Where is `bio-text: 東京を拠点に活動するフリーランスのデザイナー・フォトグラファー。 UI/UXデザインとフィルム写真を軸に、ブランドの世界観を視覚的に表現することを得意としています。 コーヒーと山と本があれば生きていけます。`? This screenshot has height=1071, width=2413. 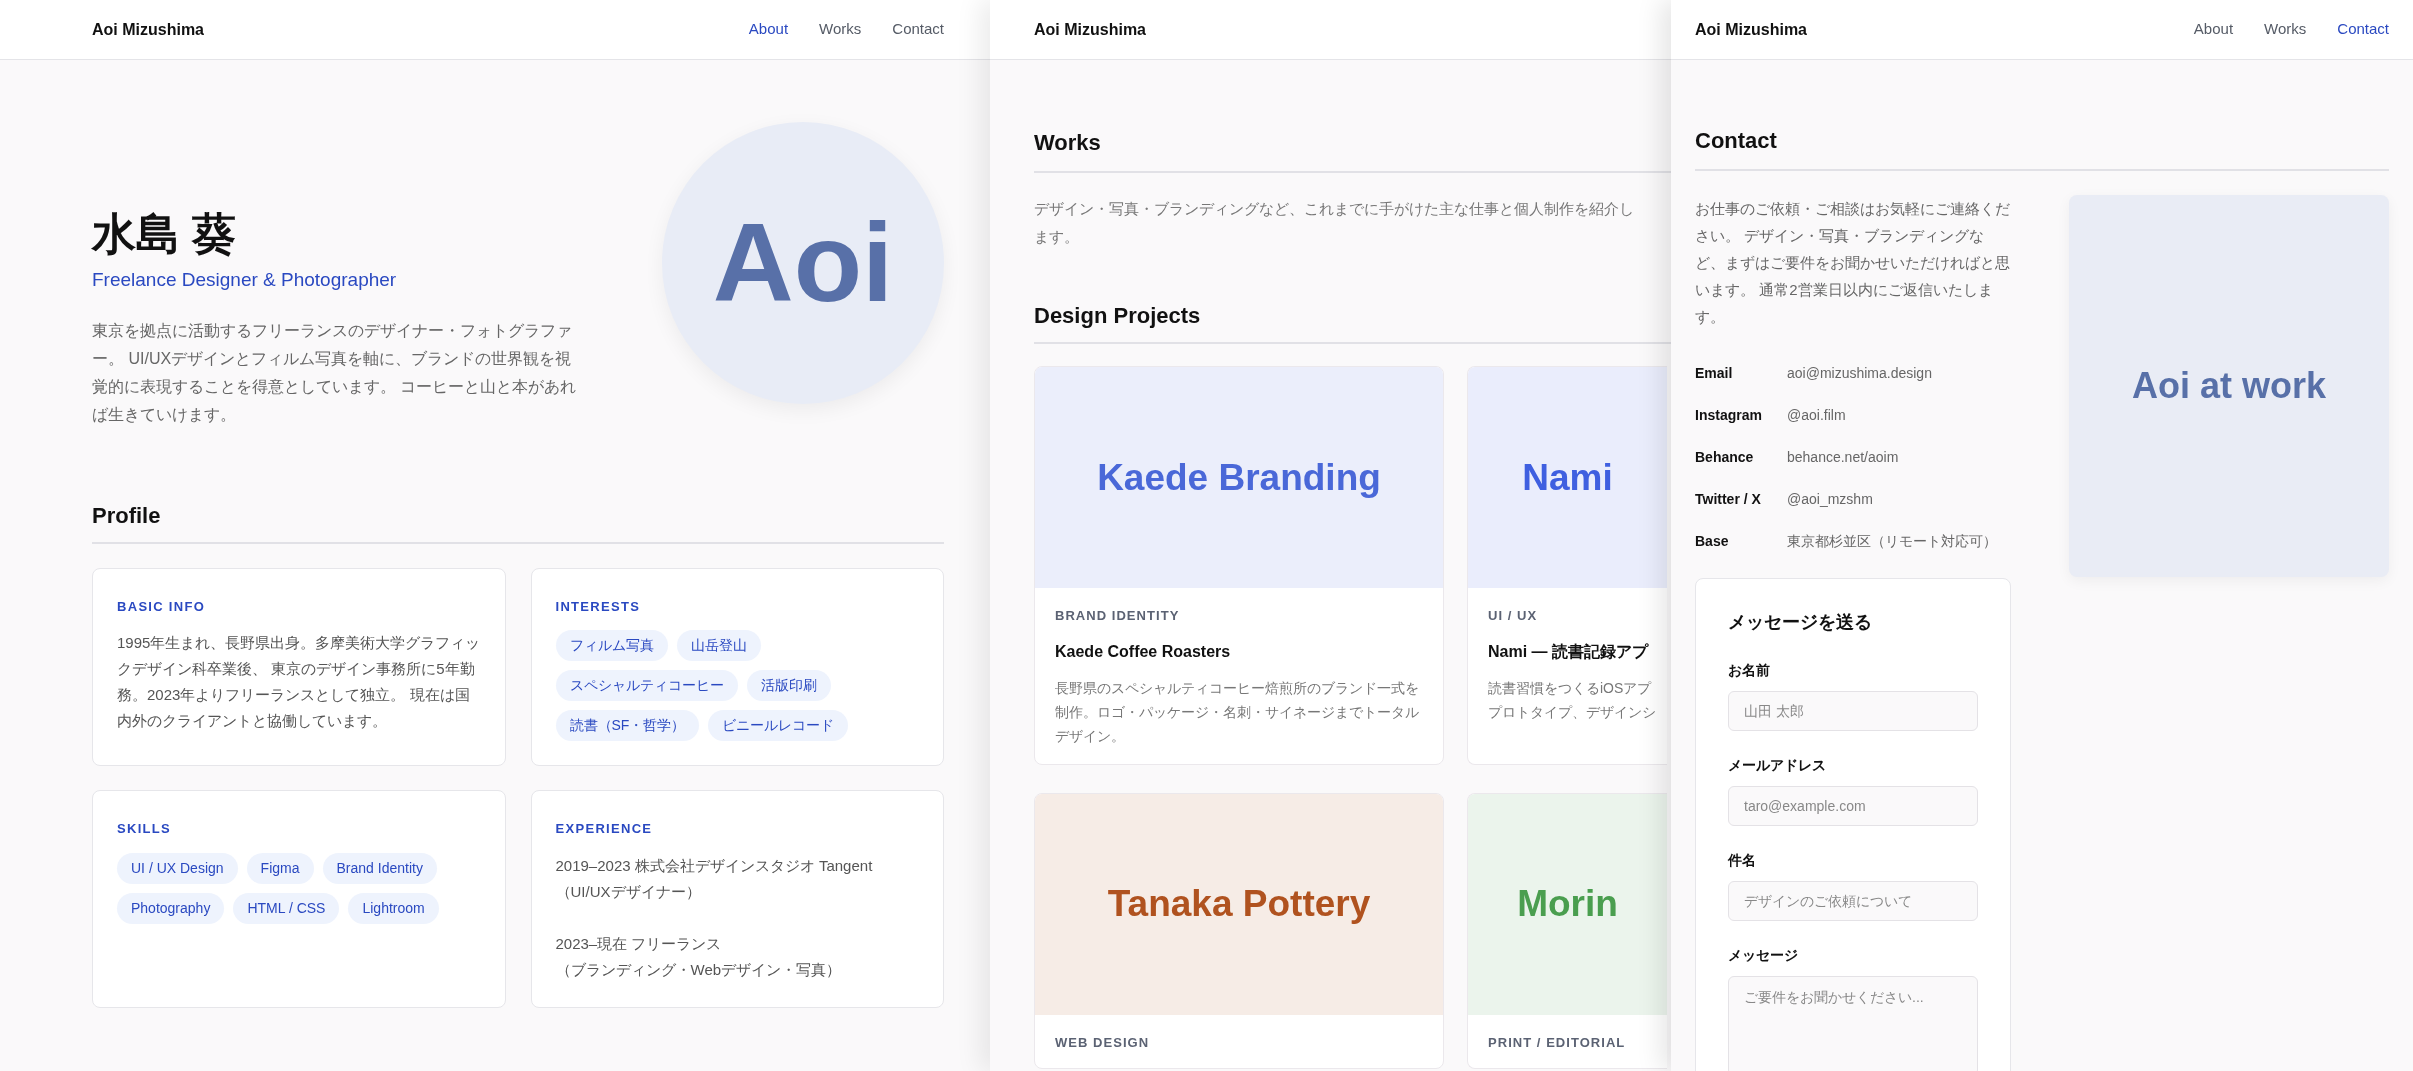 bio-text: 東京を拠点に活動するフリーランスのデザイナー・フォトグラファー。 UI/UXデザインとフィルム写真を軸に、ブランドの世界観を視覚的に表現することを得意としています。 コーヒーと山と本があれば生きていけます。 is located at coordinates (335, 372).